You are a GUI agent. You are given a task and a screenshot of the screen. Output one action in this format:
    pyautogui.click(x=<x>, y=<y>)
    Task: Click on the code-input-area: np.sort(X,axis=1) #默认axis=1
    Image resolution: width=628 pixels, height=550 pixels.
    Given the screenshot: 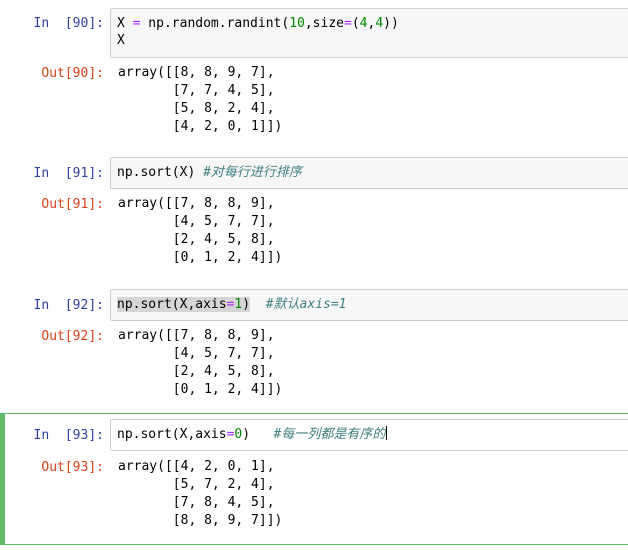 What is the action you would take?
    pyautogui.click(x=369, y=305)
    